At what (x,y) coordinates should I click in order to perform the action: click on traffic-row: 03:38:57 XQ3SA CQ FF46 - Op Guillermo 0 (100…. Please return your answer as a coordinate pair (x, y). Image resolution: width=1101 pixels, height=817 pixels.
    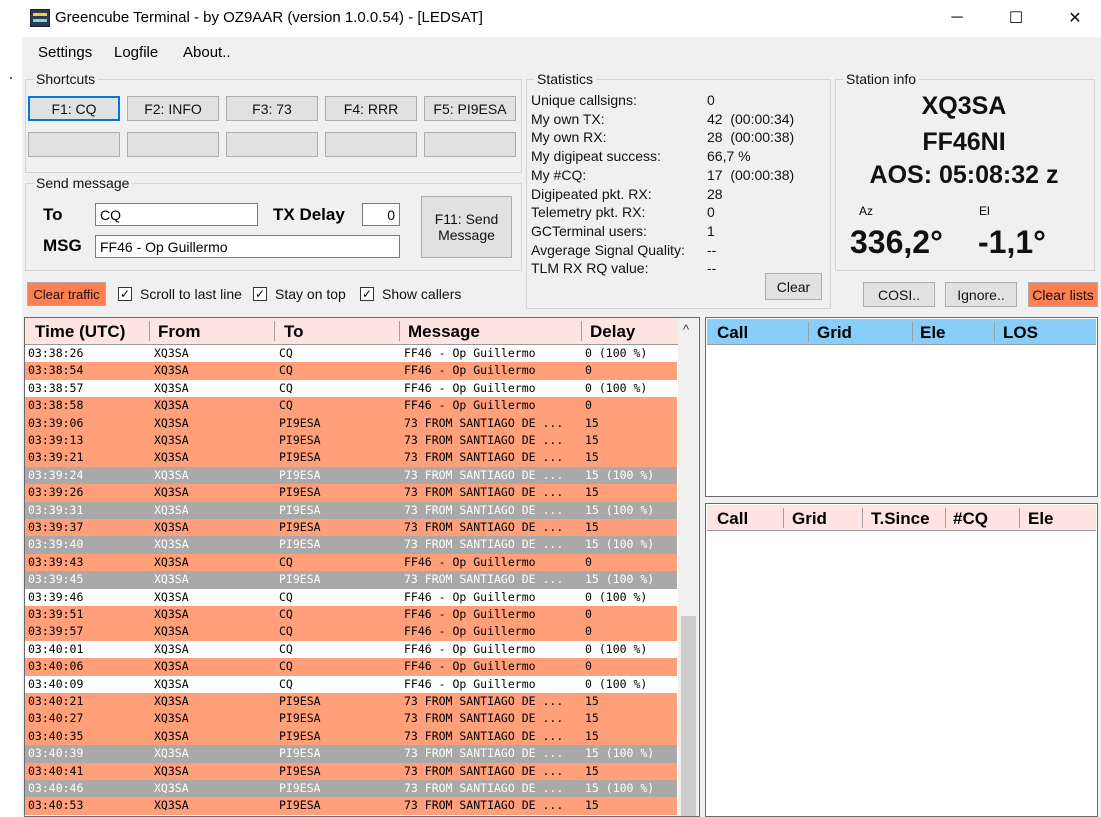
    Looking at the image, I should click on (351, 388).